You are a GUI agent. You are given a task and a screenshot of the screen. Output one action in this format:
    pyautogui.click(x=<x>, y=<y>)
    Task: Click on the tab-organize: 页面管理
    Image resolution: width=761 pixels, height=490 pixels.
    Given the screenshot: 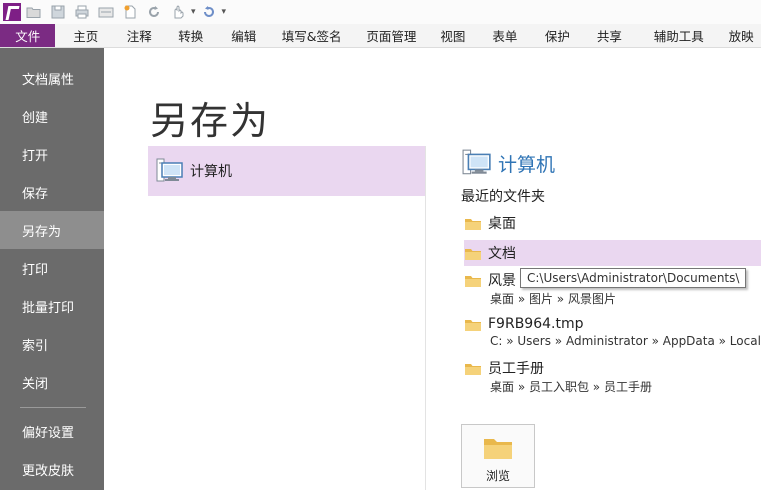 What is the action you would take?
    pyautogui.click(x=391, y=35)
    